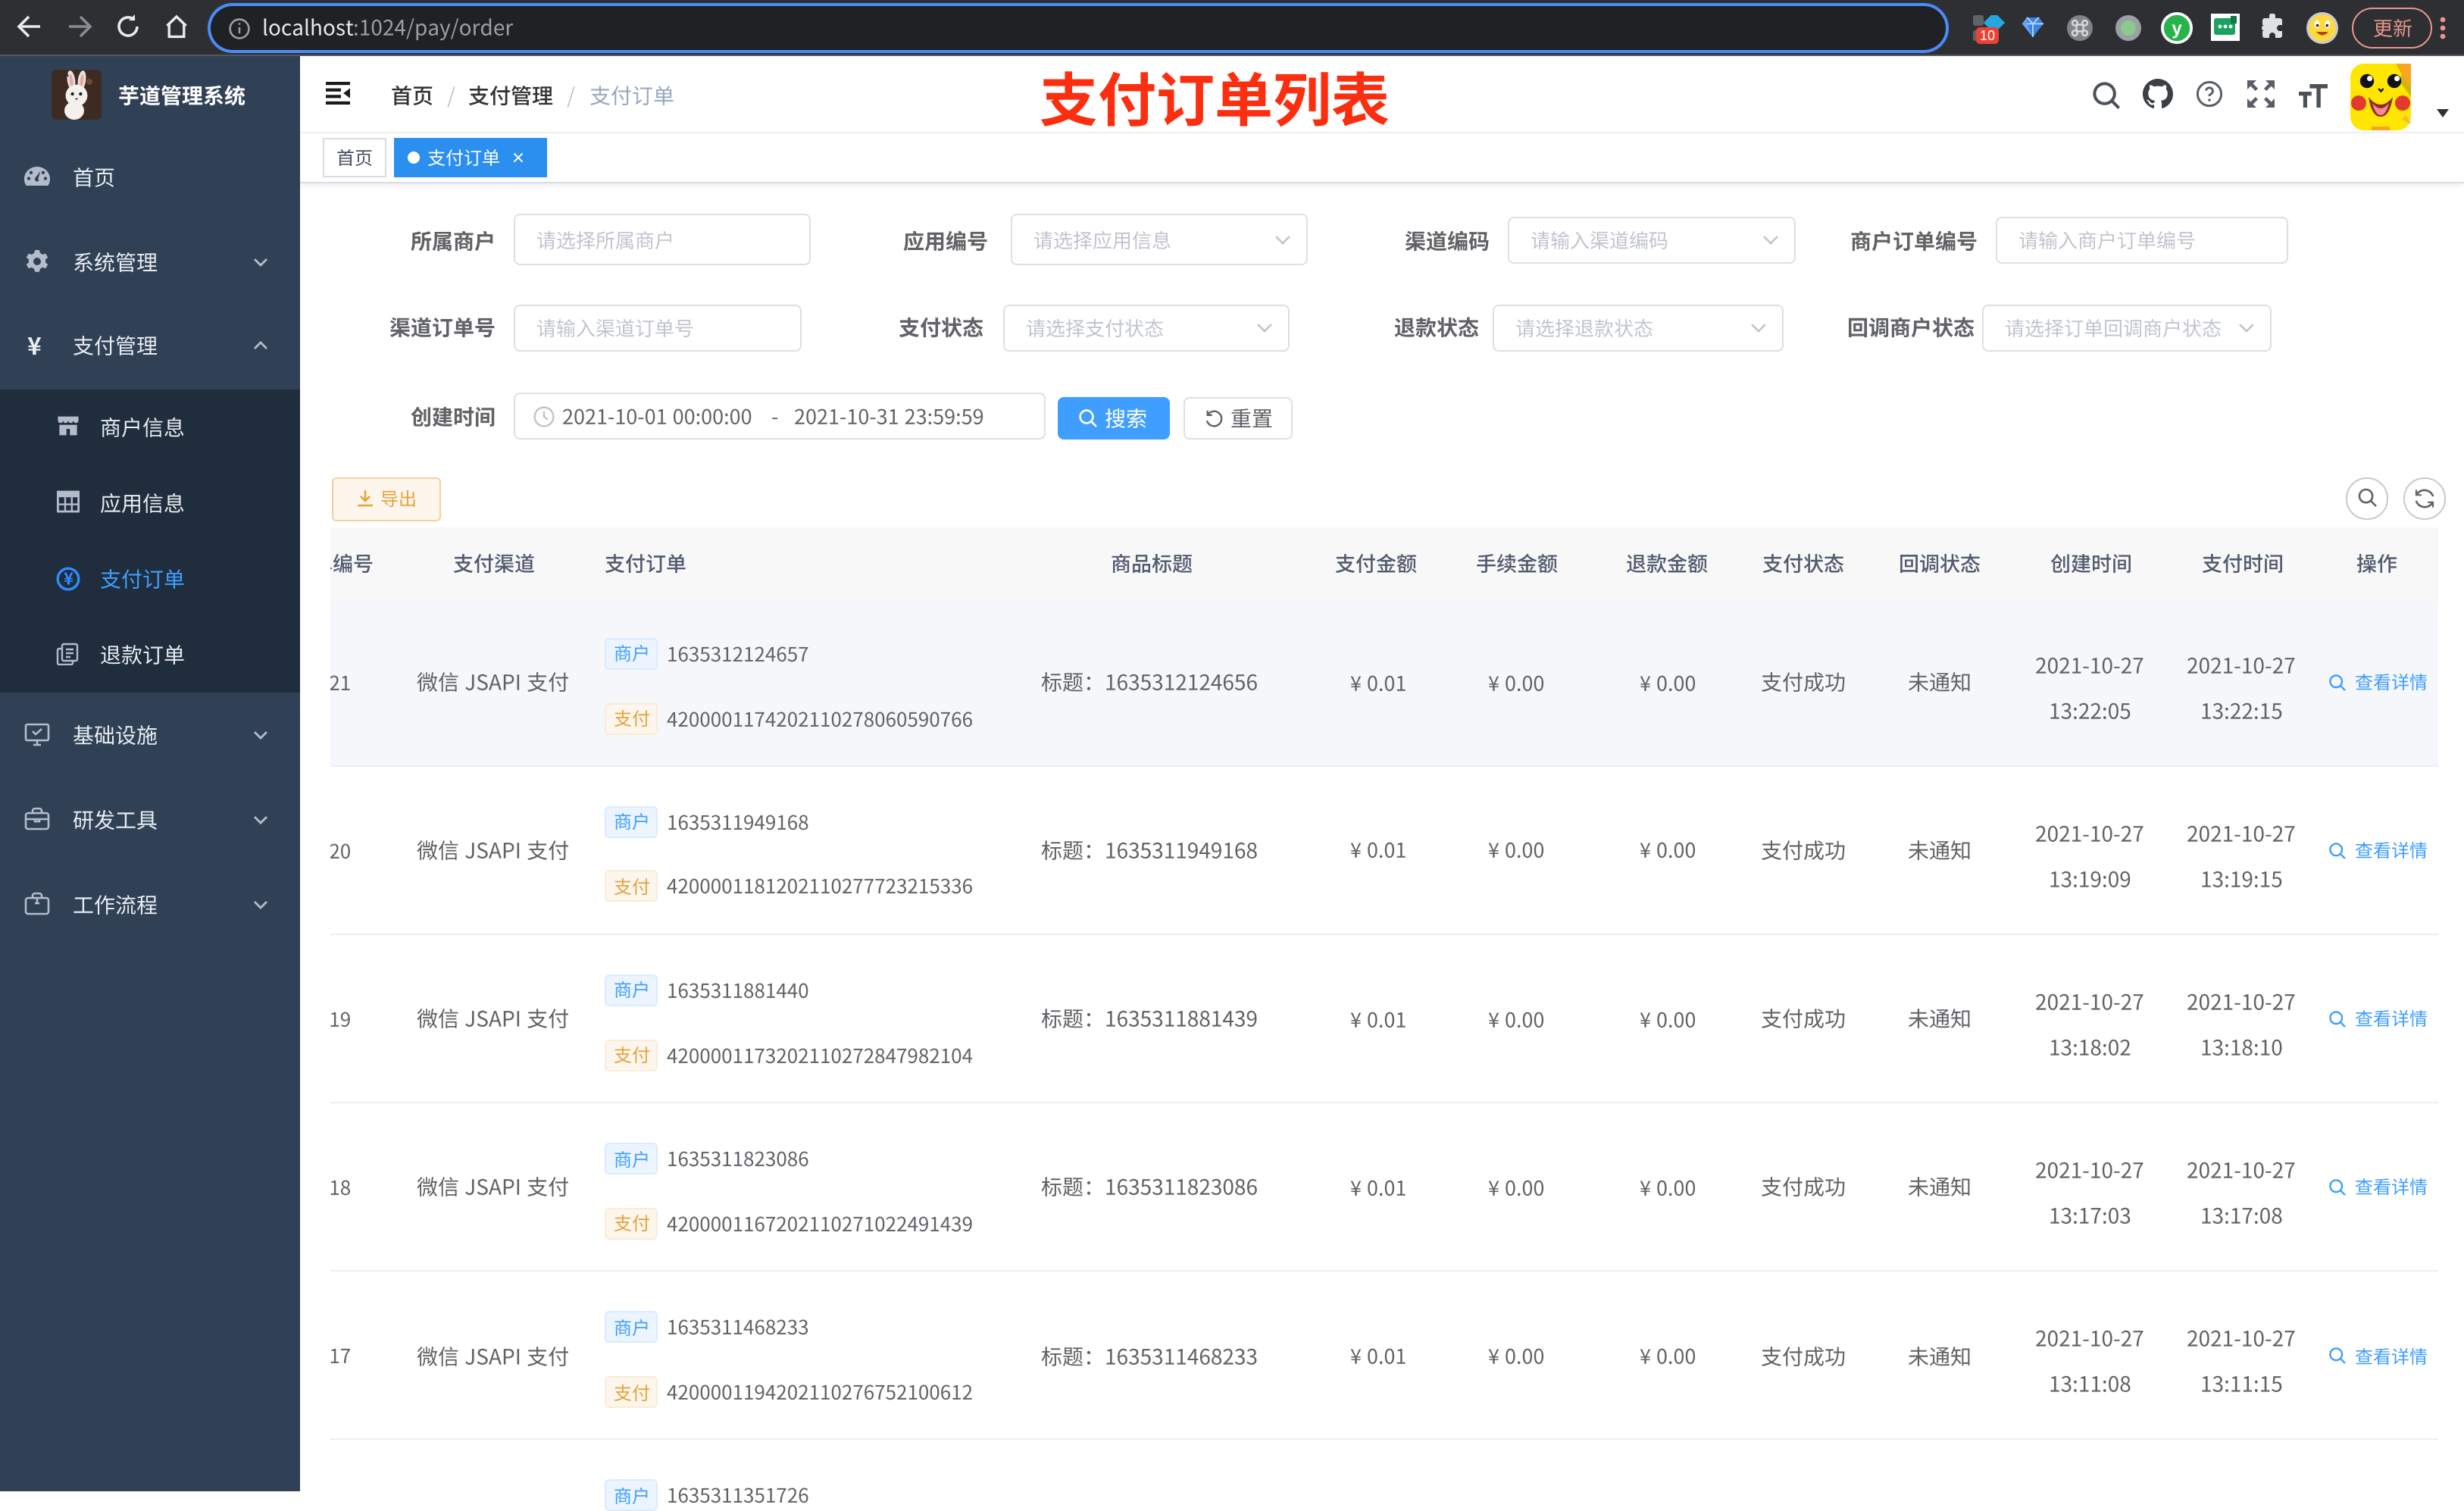 The image size is (2464, 1511). Describe the element at coordinates (2177, 29) in the screenshot. I see `svg-text: y` at that location.